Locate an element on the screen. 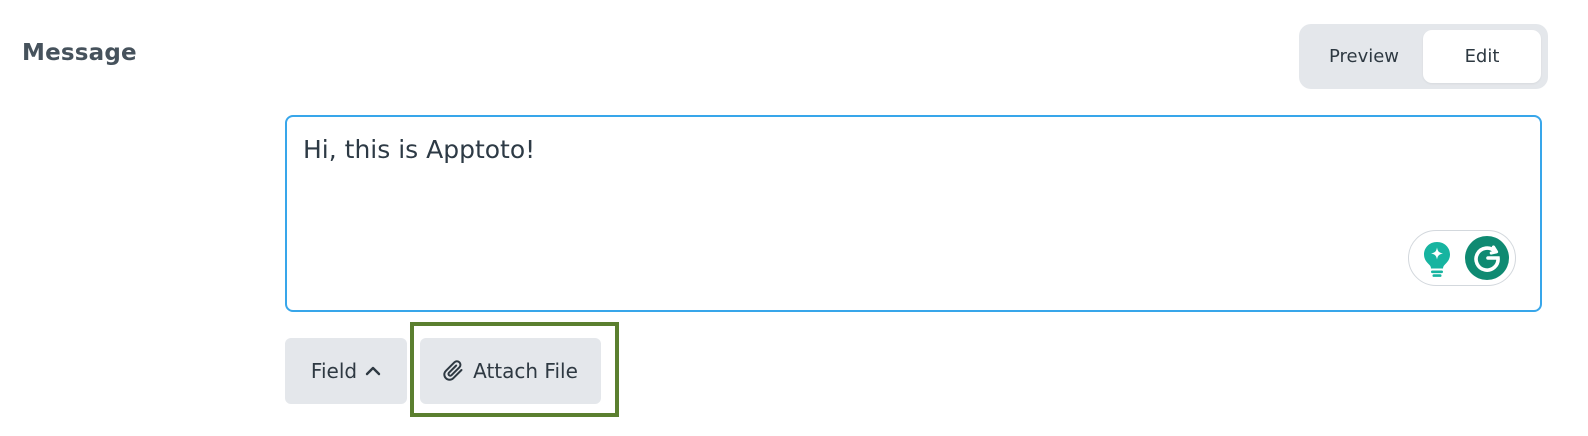 This screenshot has width=1588, height=436. edit-button: Edit is located at coordinates (1482, 56).